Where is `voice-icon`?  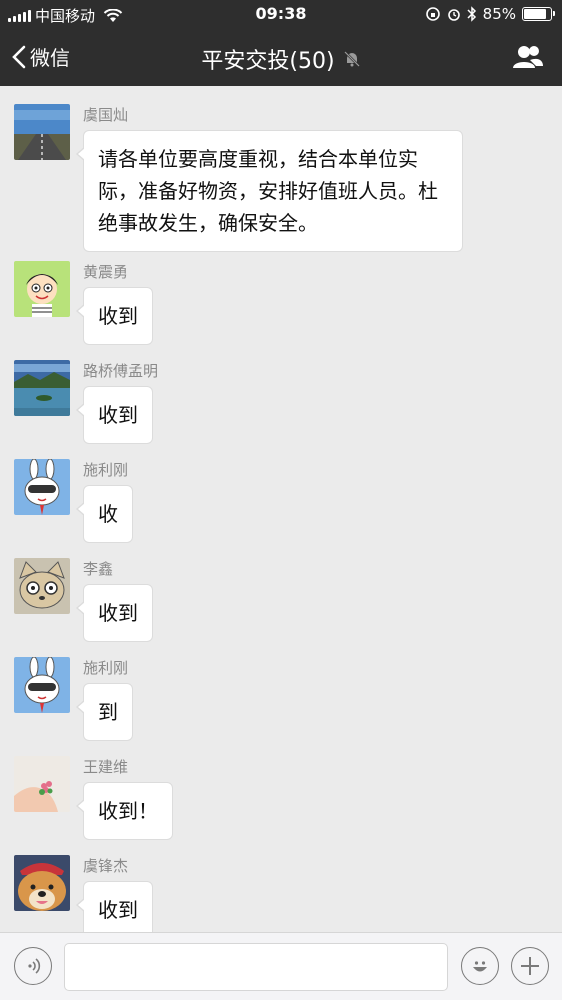
voice-icon is located at coordinates (34, 966).